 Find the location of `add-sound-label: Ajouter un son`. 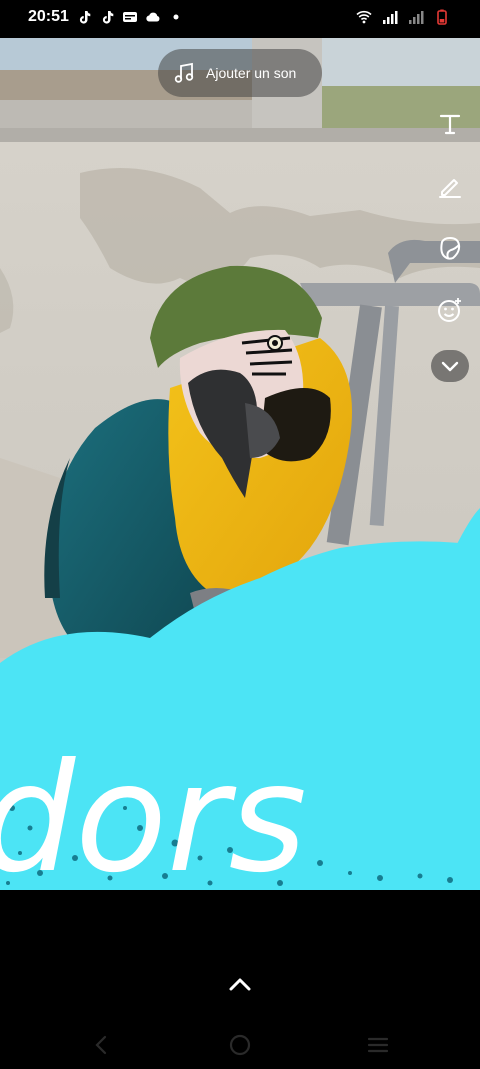

add-sound-label: Ajouter un son is located at coordinates (251, 73).